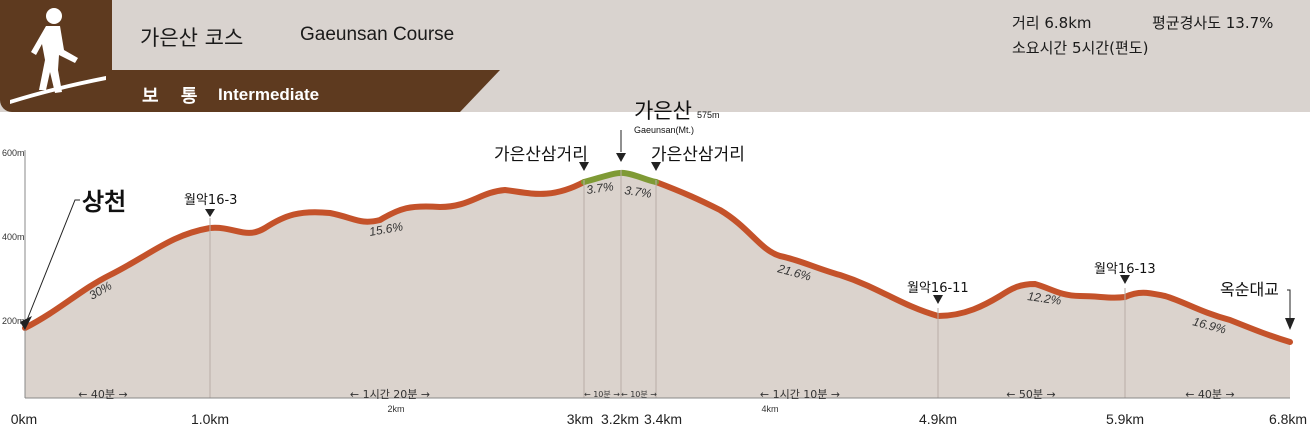 This screenshot has height=427, width=1310. Describe the element at coordinates (698, 155) in the screenshot. I see `place-junction-right: 가은산삼거리` at that location.